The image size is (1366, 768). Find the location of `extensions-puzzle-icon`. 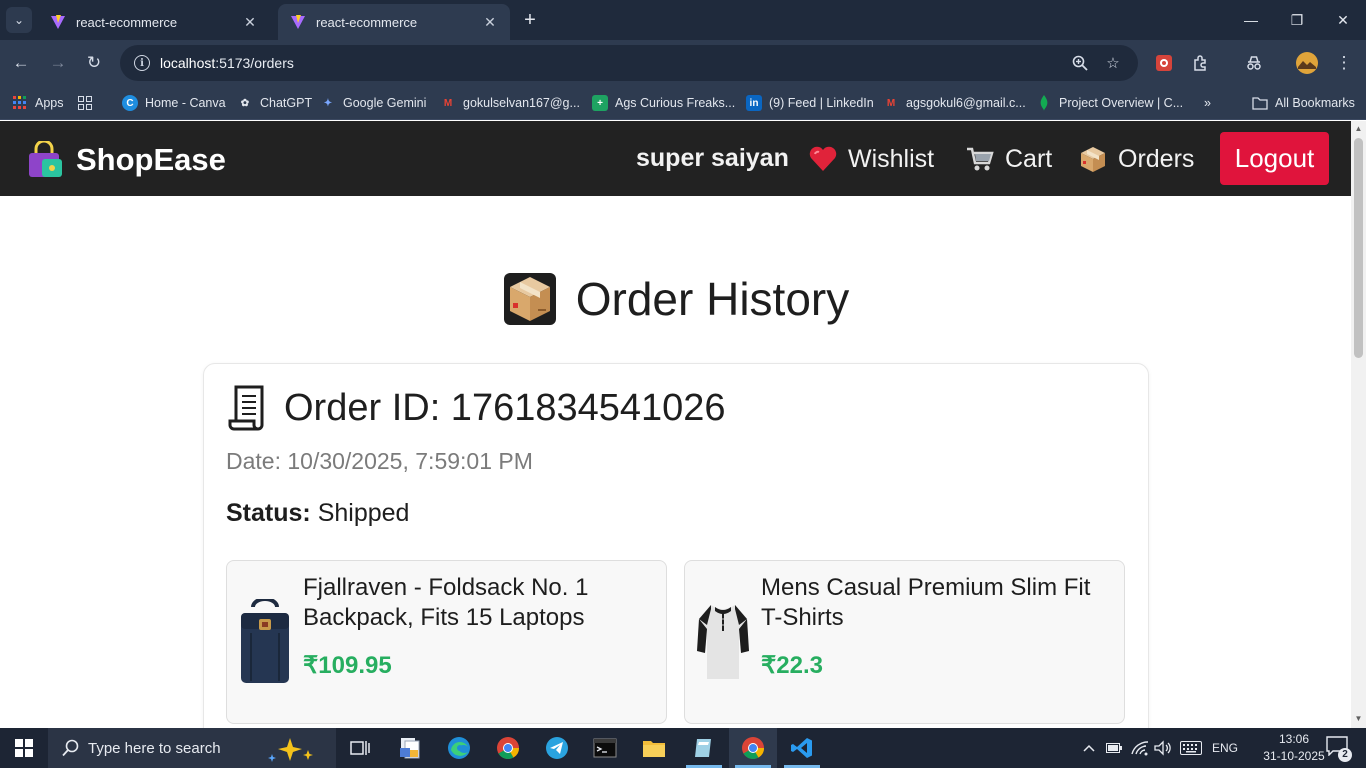

extensions-puzzle-icon is located at coordinates (1201, 63).